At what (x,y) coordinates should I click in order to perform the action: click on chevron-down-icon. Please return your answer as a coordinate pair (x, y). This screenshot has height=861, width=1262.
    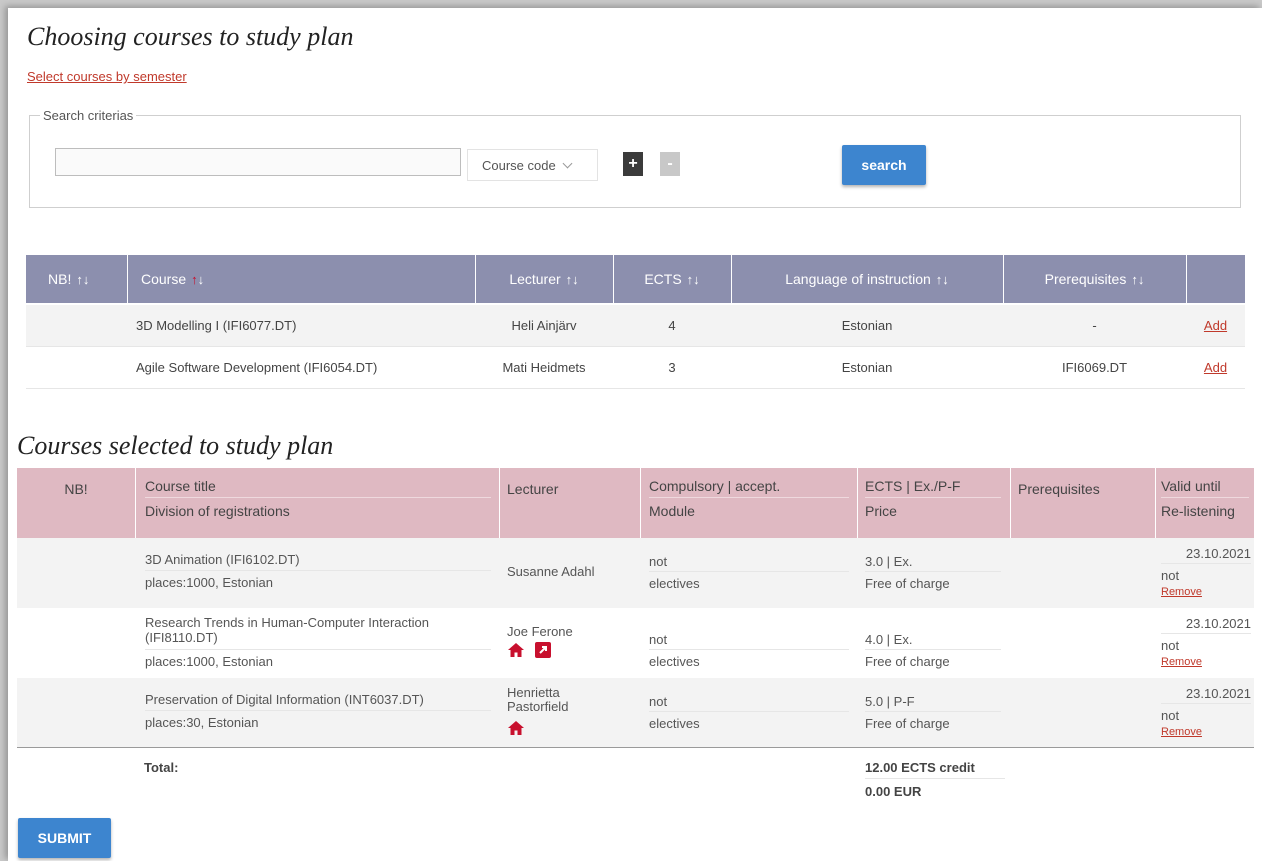
    Looking at the image, I should click on (567, 163).